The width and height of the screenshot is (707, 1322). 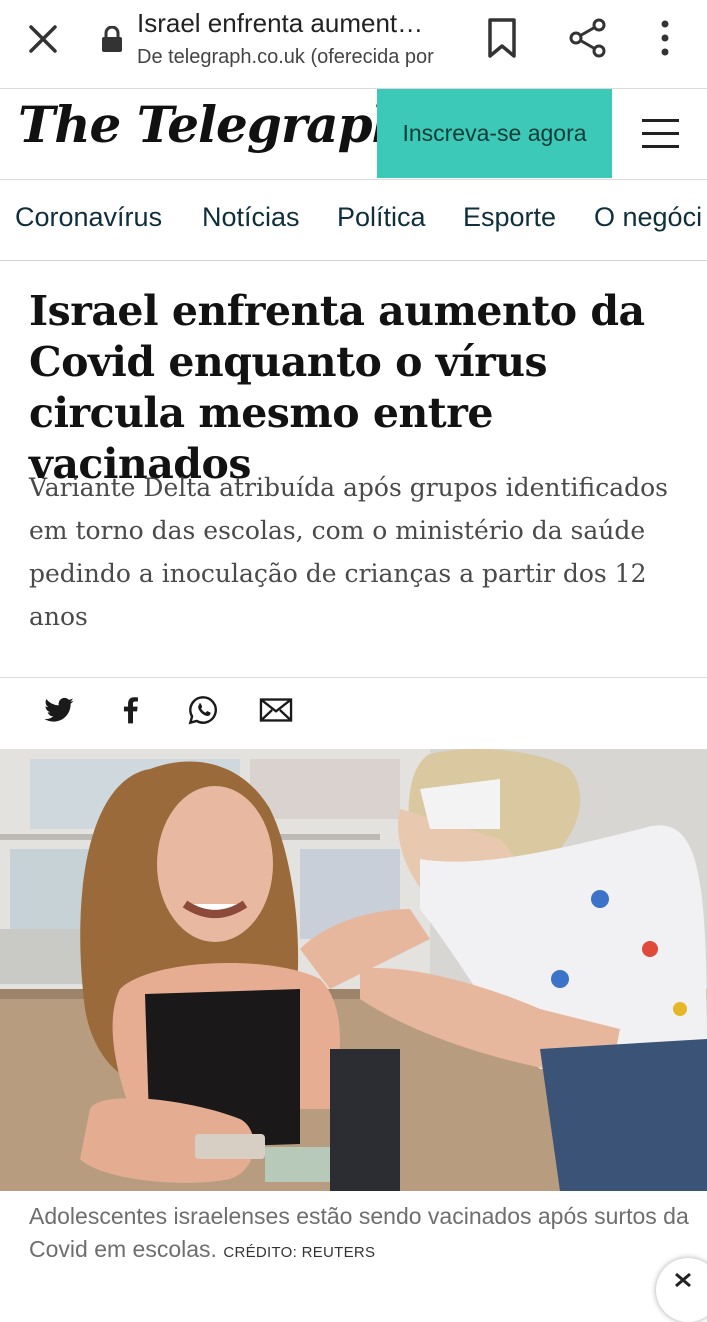 What do you see at coordinates (661, 134) in the screenshot?
I see `hamburger-menu-icon` at bounding box center [661, 134].